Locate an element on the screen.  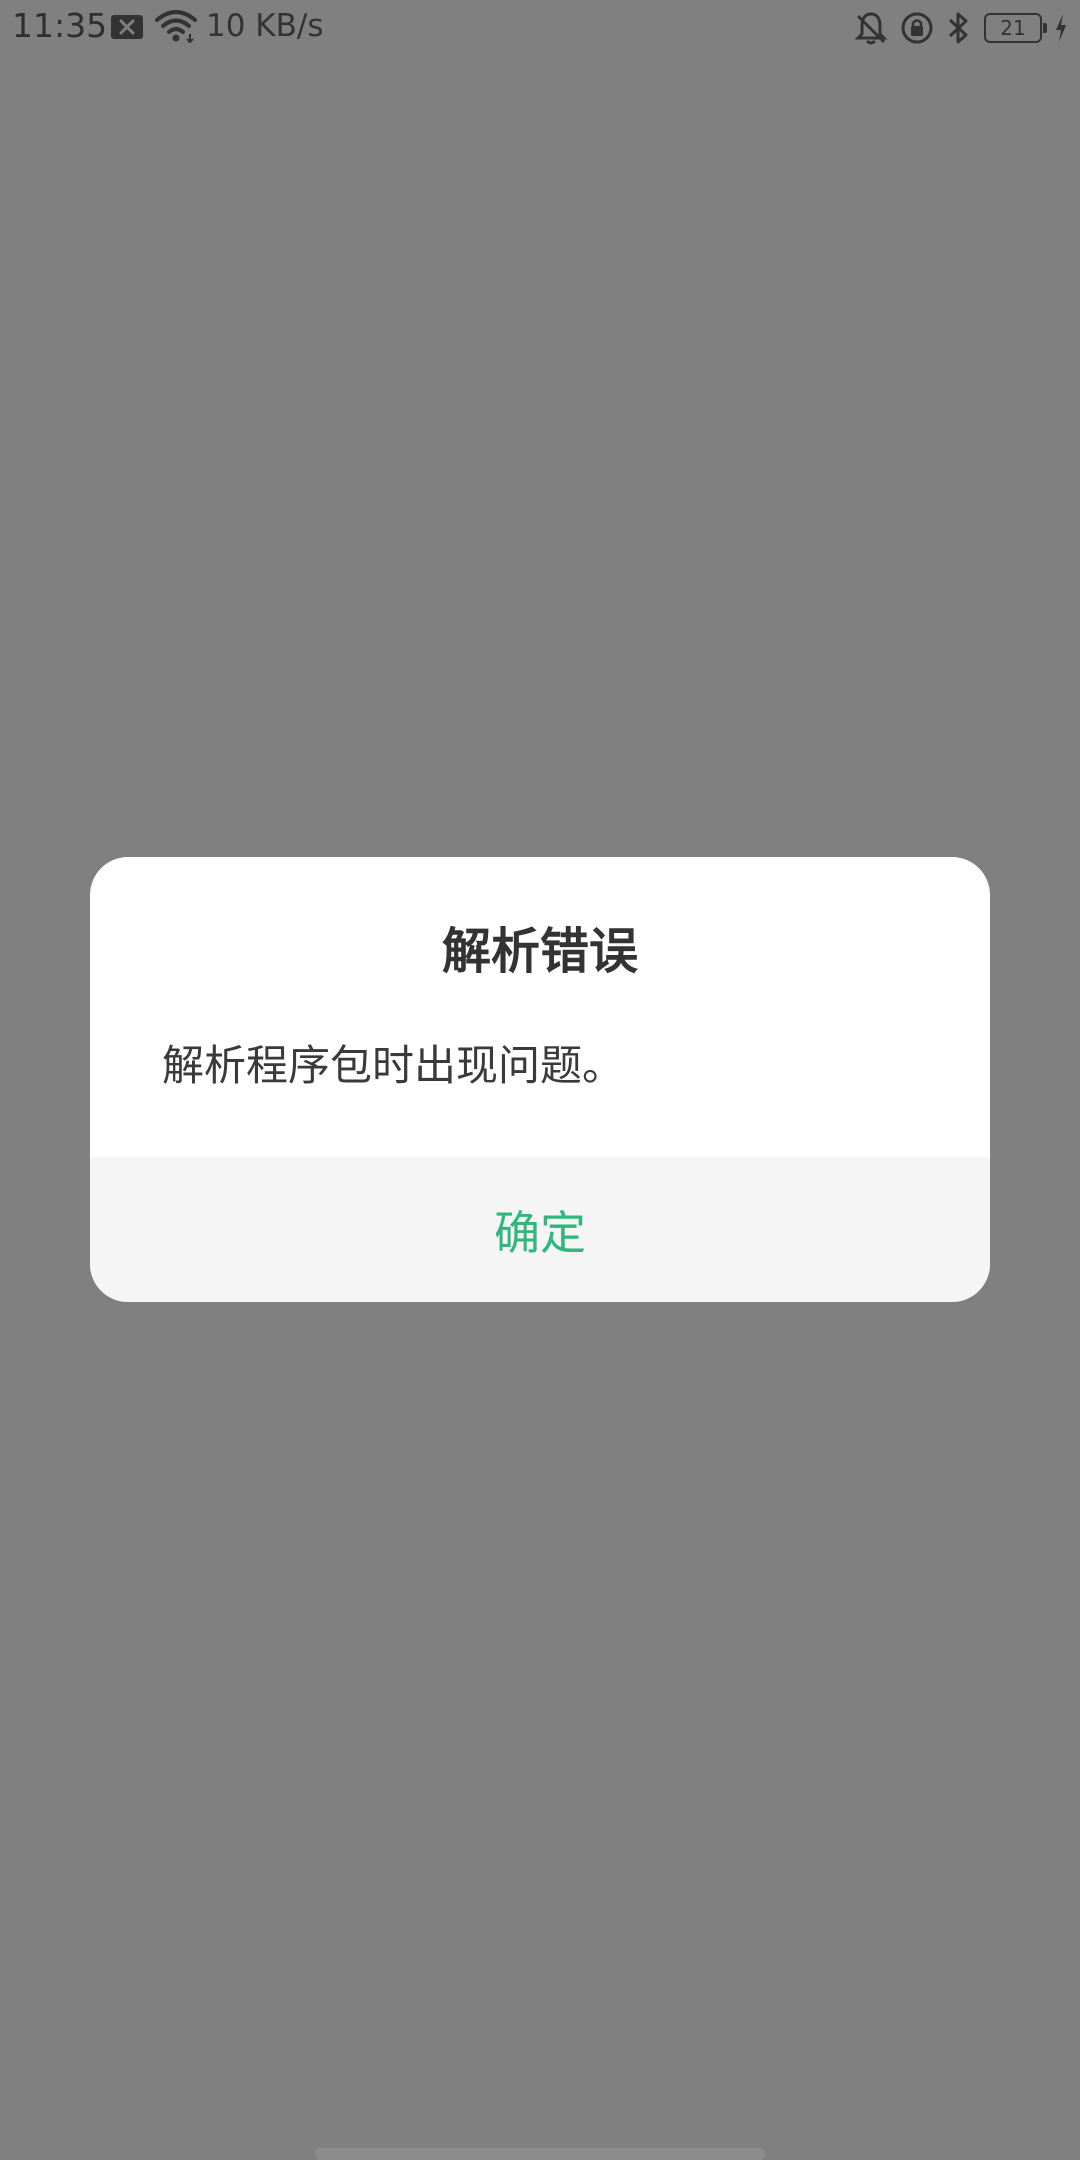
status-bar: 11:35 10 KB/s 21 is located at coordinates (540, 28).